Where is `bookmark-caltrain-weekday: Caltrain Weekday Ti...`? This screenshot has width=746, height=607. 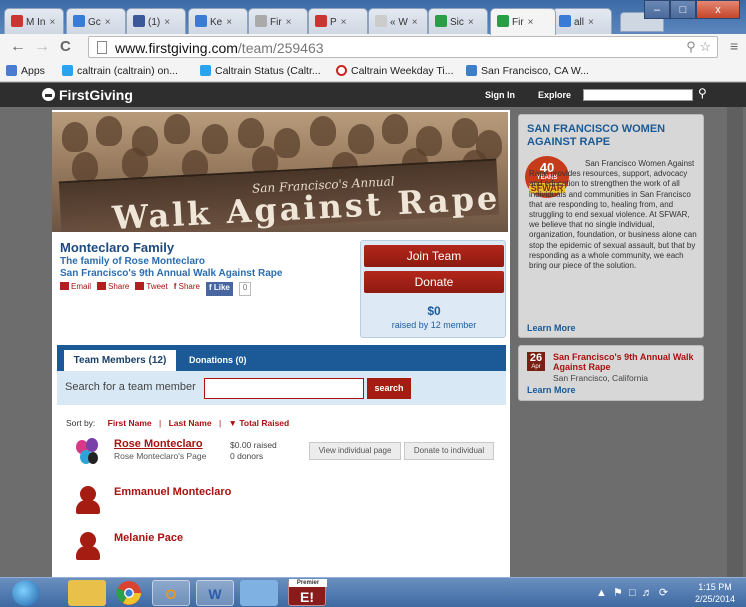 bookmark-caltrain-weekday: Caltrain Weekday Ti... is located at coordinates (395, 71).